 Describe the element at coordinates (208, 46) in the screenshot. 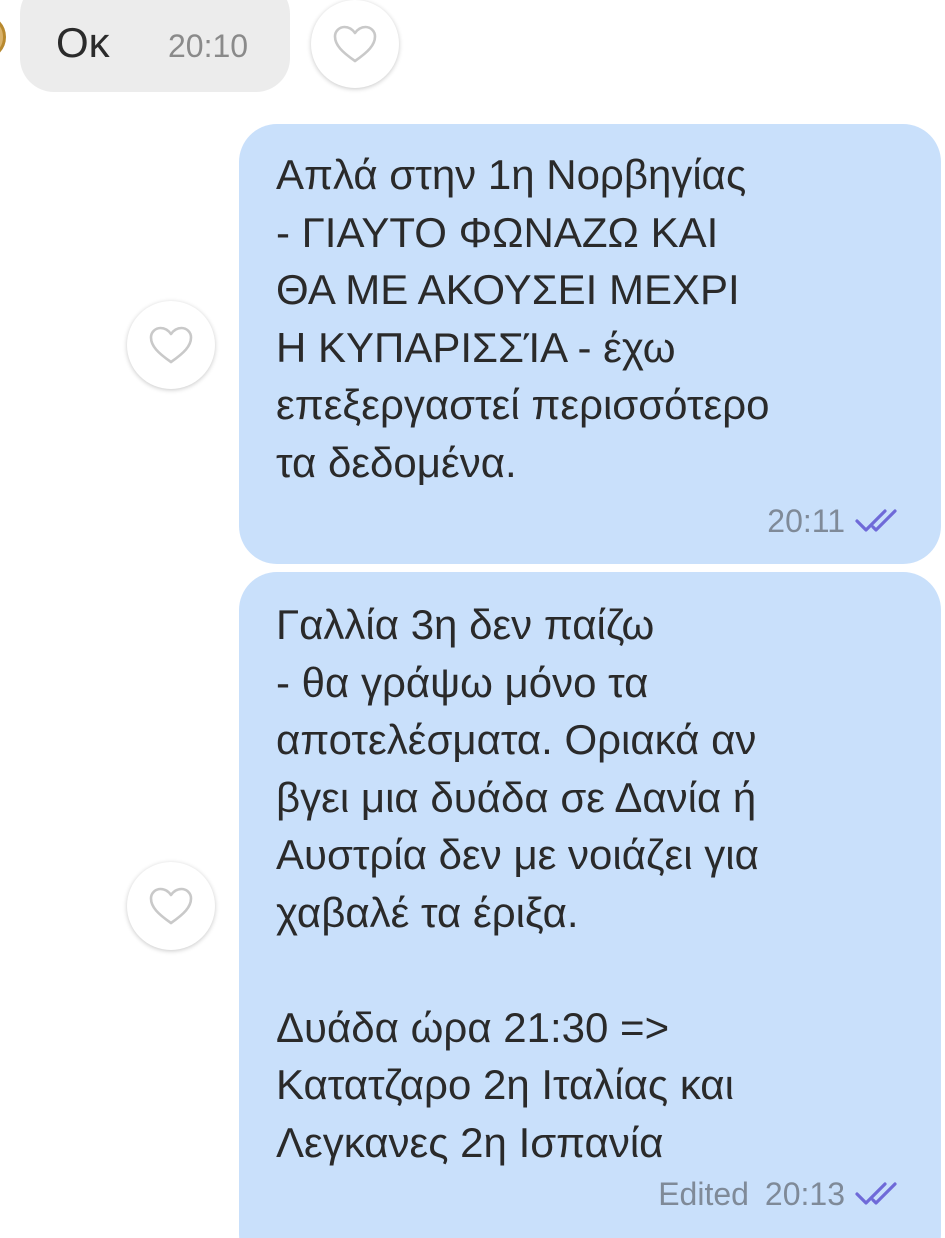

I see `message-time: 20:10` at that location.